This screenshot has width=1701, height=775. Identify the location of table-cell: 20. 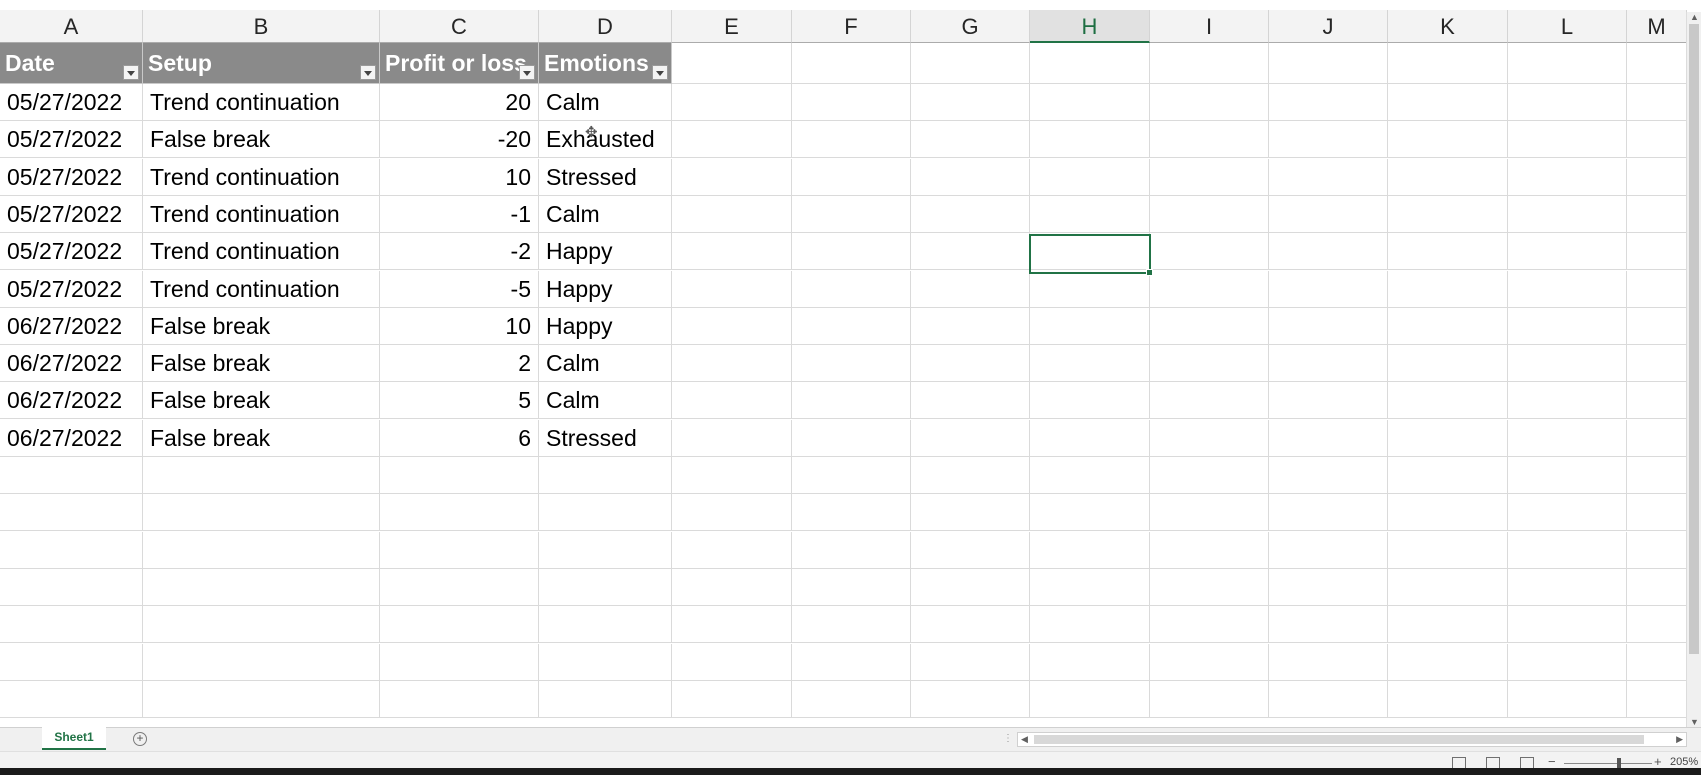
(459, 102).